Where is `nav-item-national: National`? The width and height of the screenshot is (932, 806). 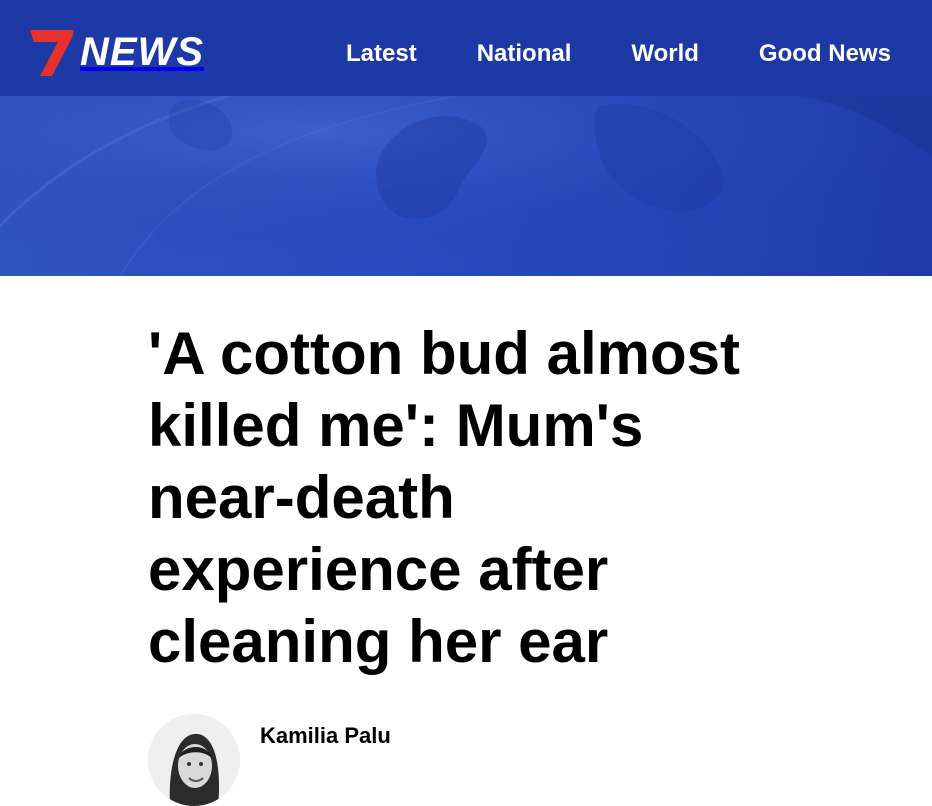
nav-item-national: National is located at coordinates (524, 54).